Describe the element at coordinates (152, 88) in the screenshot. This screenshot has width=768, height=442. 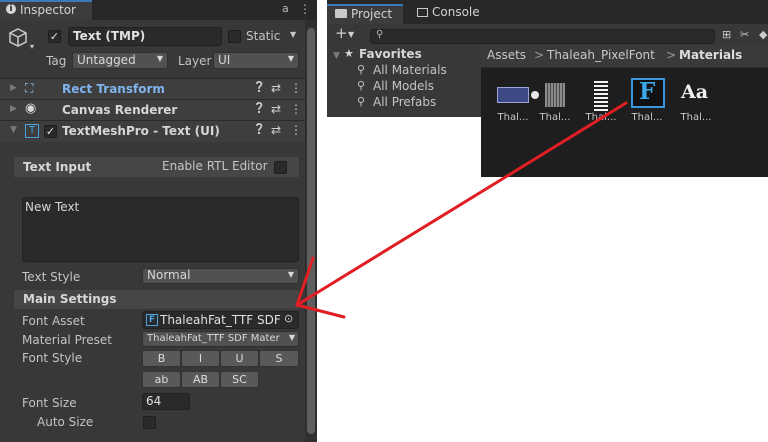
I see `component-rect-transform: ▶ ⛶ Rect Transform ❔ ⇄ ⋮` at that location.